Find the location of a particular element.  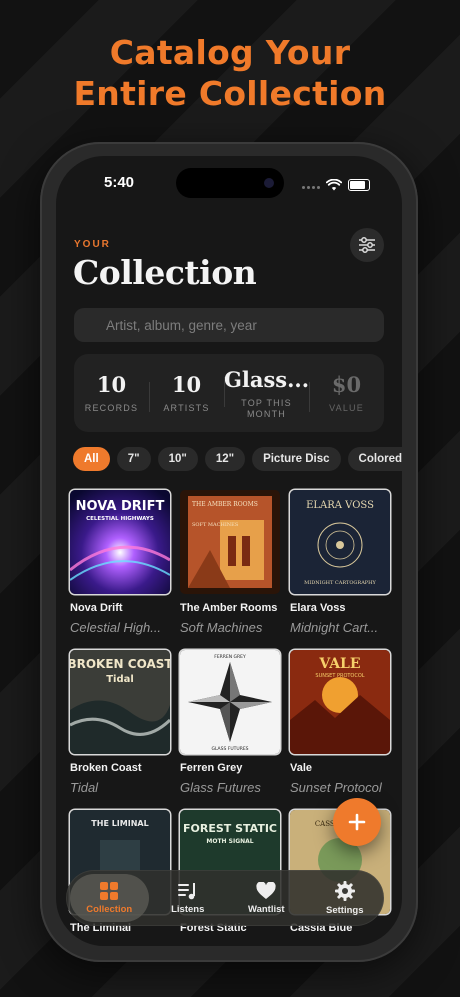

record-artist: Nova Drift is located at coordinates (96, 608).